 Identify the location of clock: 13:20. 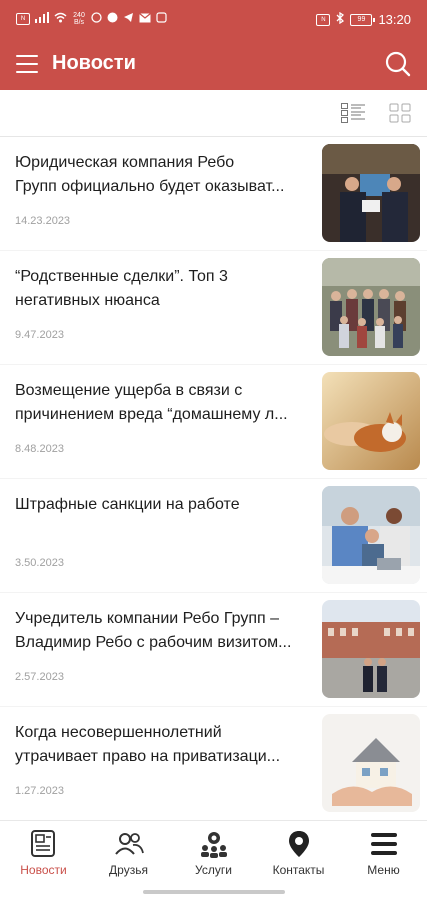
(394, 19).